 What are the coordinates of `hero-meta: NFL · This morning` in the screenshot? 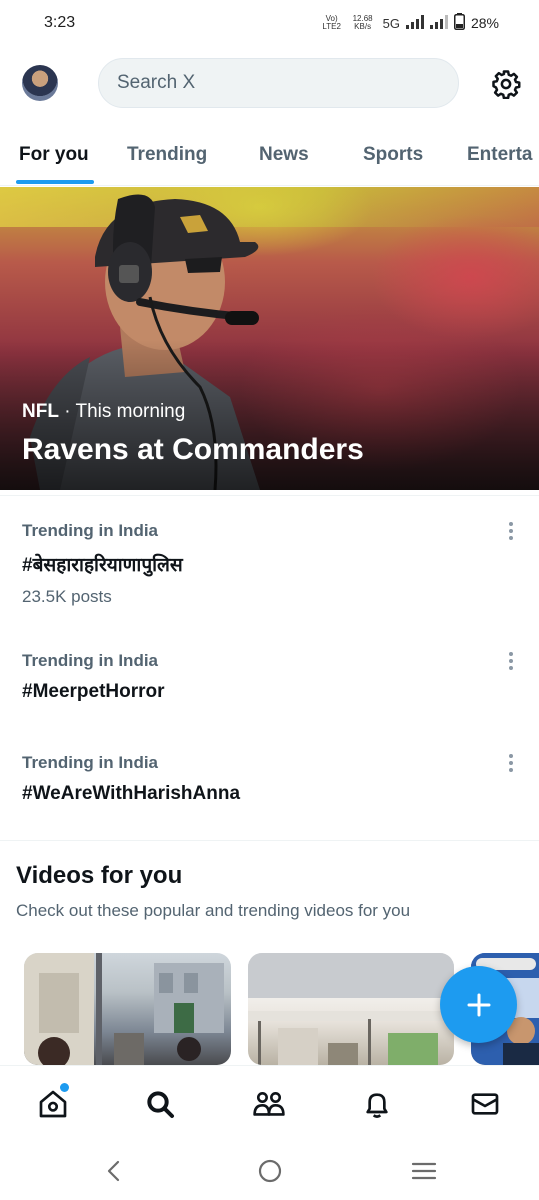 It's located at (103, 412).